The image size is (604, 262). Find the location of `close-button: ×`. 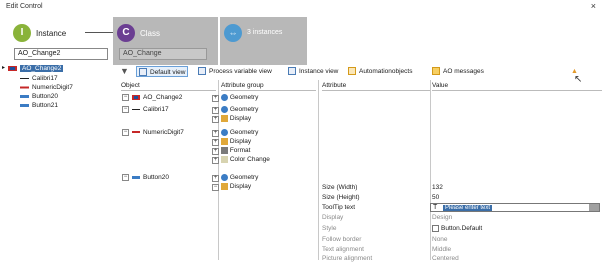

close-button: × is located at coordinates (593, 6).